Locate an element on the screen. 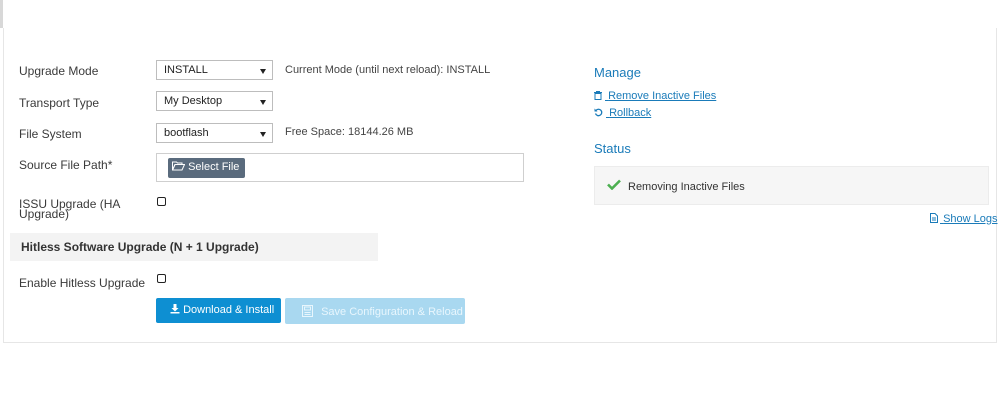  rollback-label: Rollback is located at coordinates (630, 113).